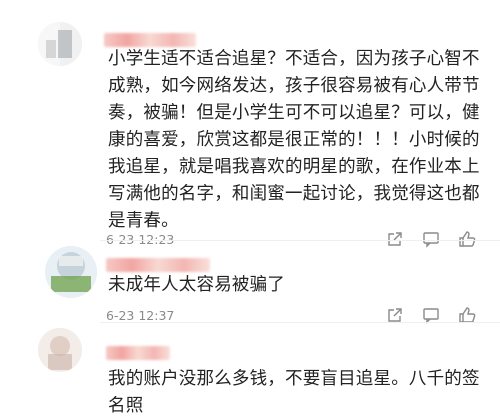 The width and height of the screenshot is (500, 420). I want to click on comment-text: 我的账户没那么多钱，不要盲目追星。八千的签名照, so click(294, 392).